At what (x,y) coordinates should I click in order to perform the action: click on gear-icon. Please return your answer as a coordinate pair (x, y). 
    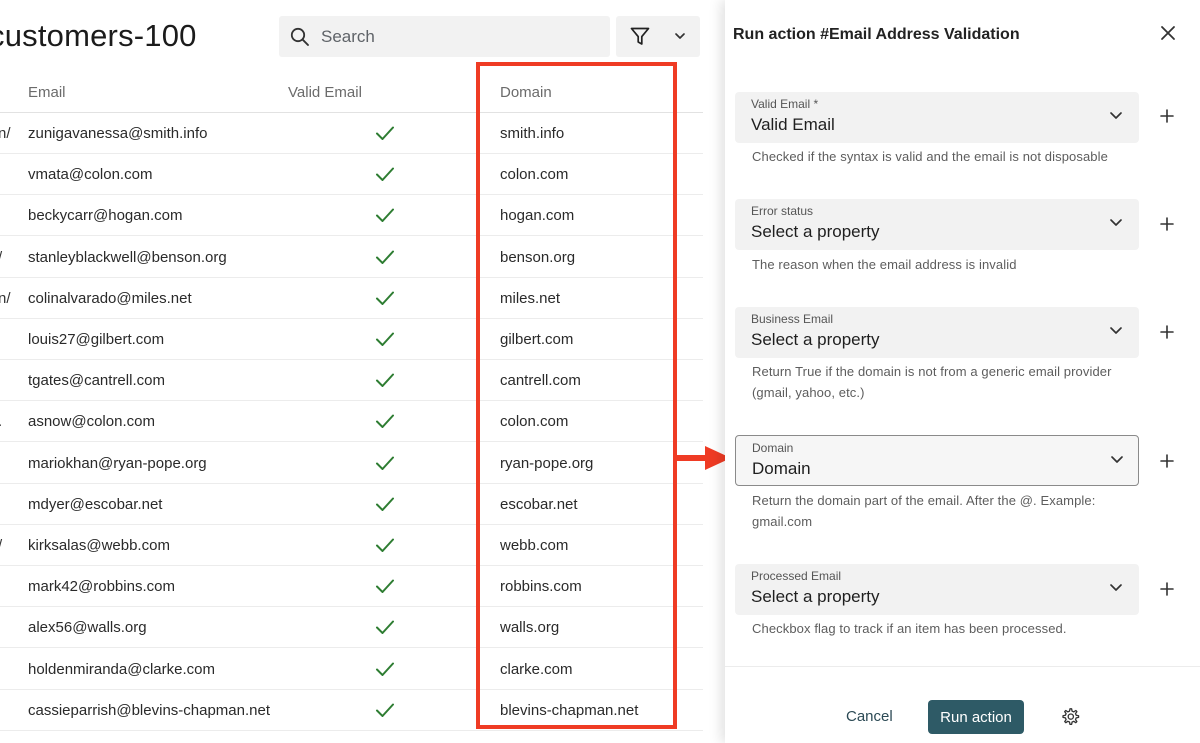
    Looking at the image, I should click on (1070, 717).